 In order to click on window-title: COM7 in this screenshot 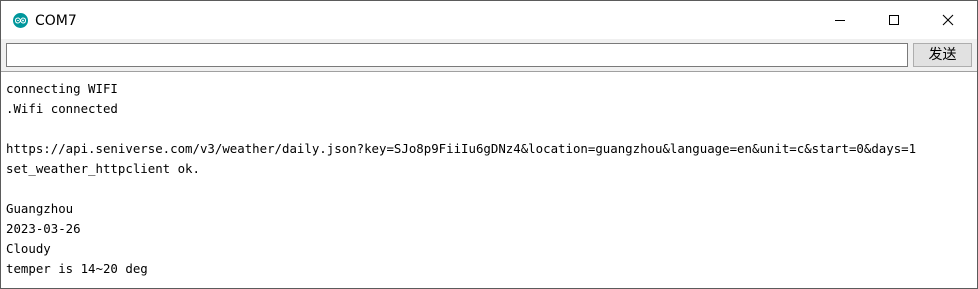, I will do `click(56, 21)`.